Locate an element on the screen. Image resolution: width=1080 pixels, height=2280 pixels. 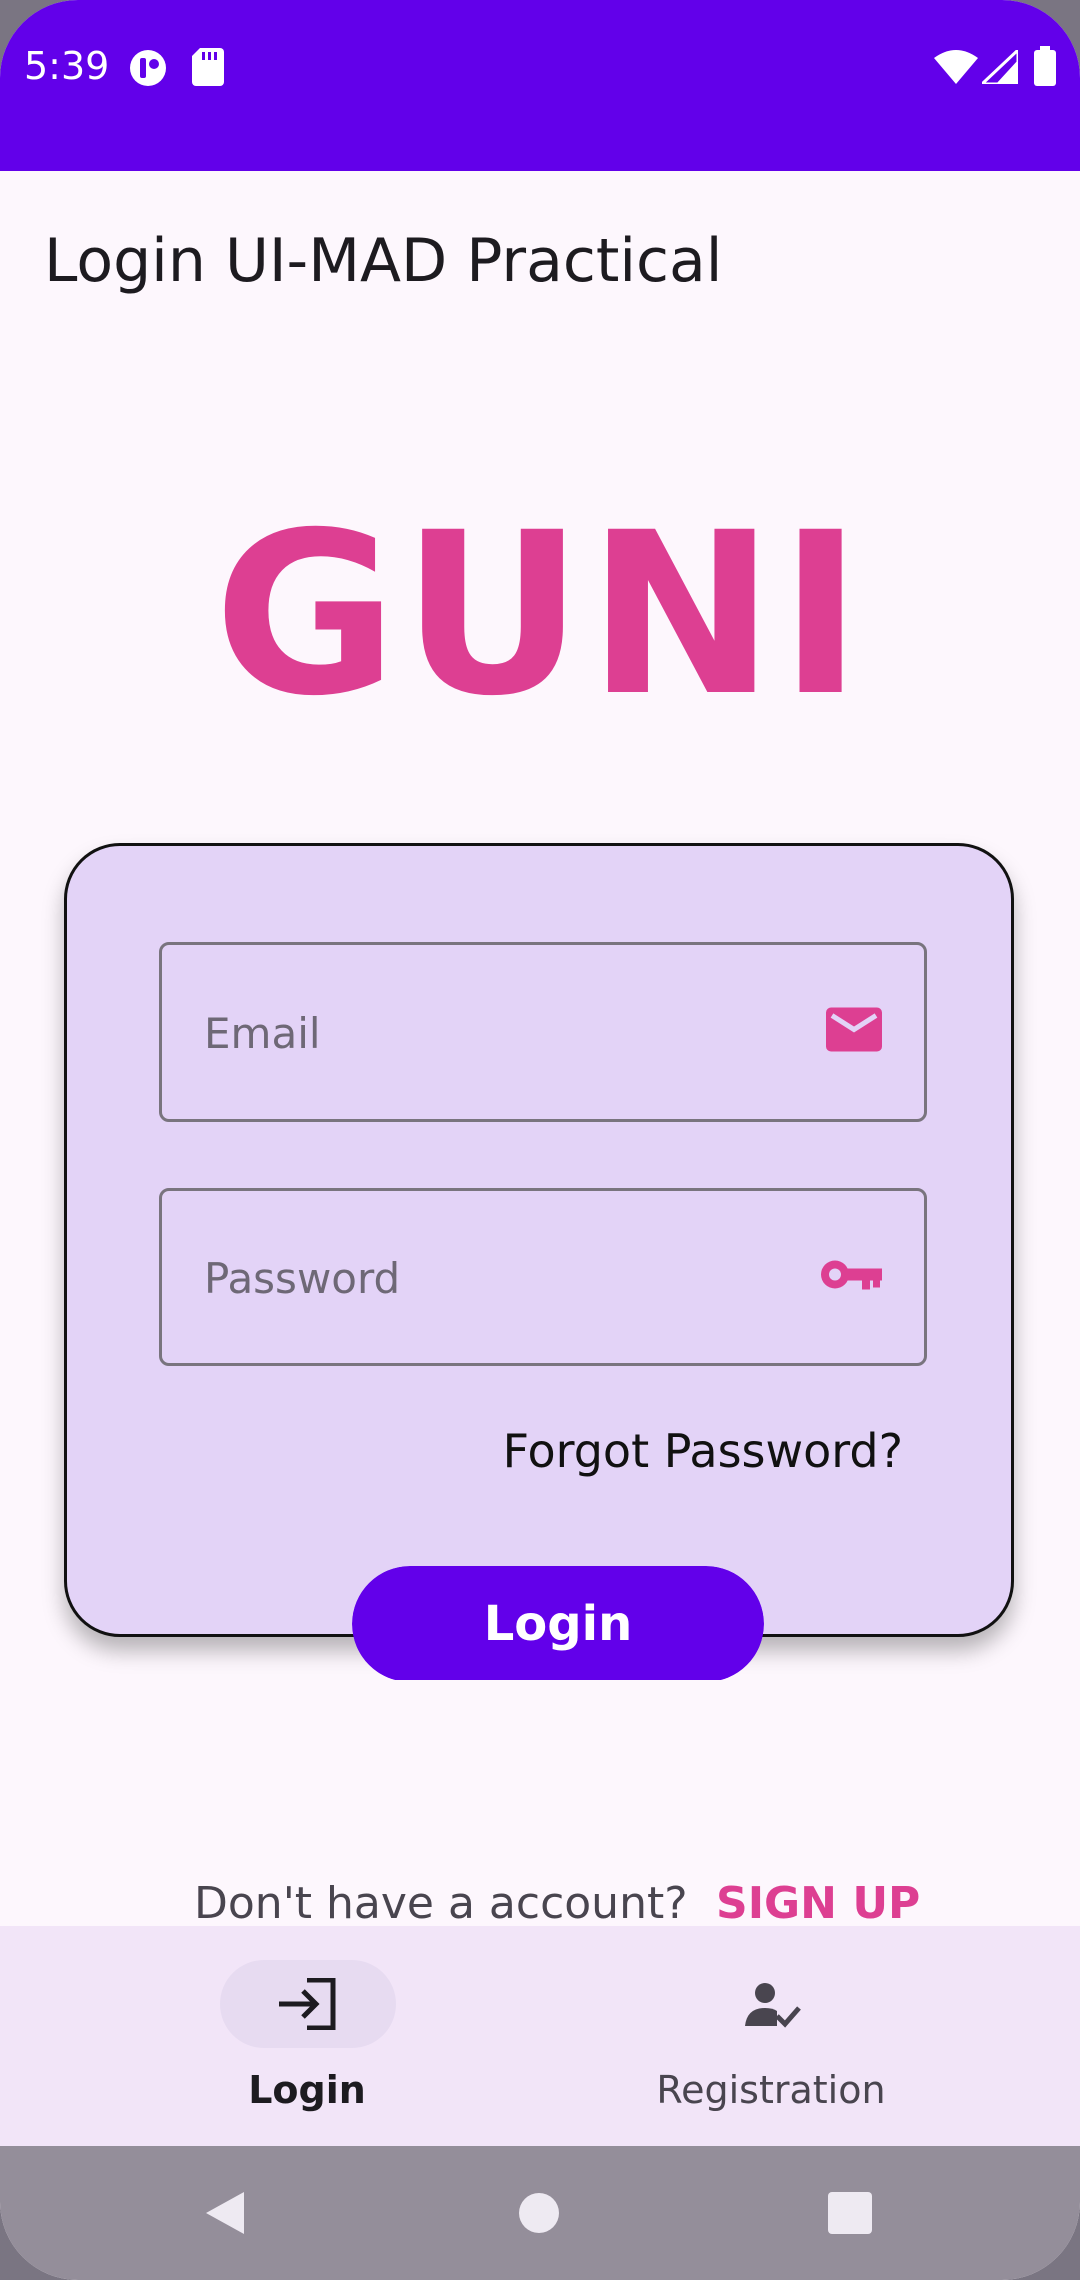
password-input is located at coordinates (484, 1278).